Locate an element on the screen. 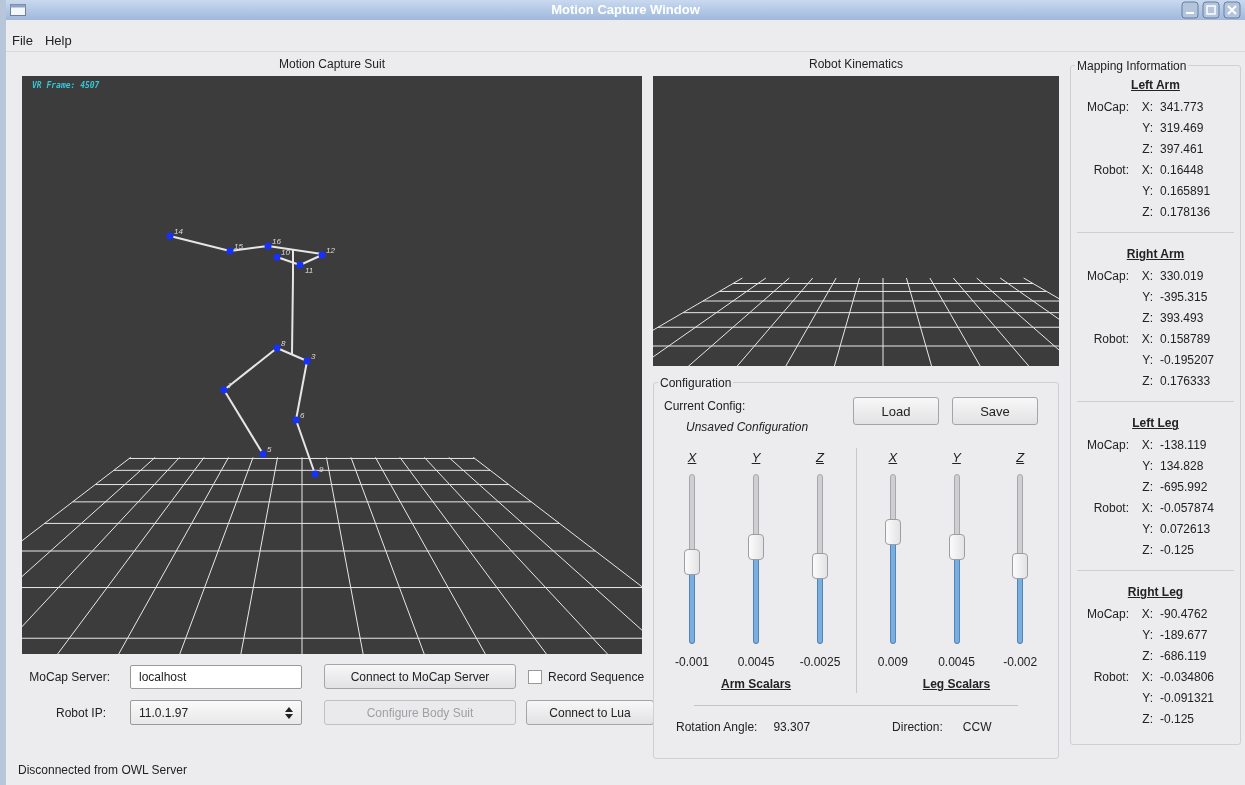 Image resolution: width=1245 pixels, height=785 pixels. value-text: 0.16448 is located at coordinates (1181, 170).